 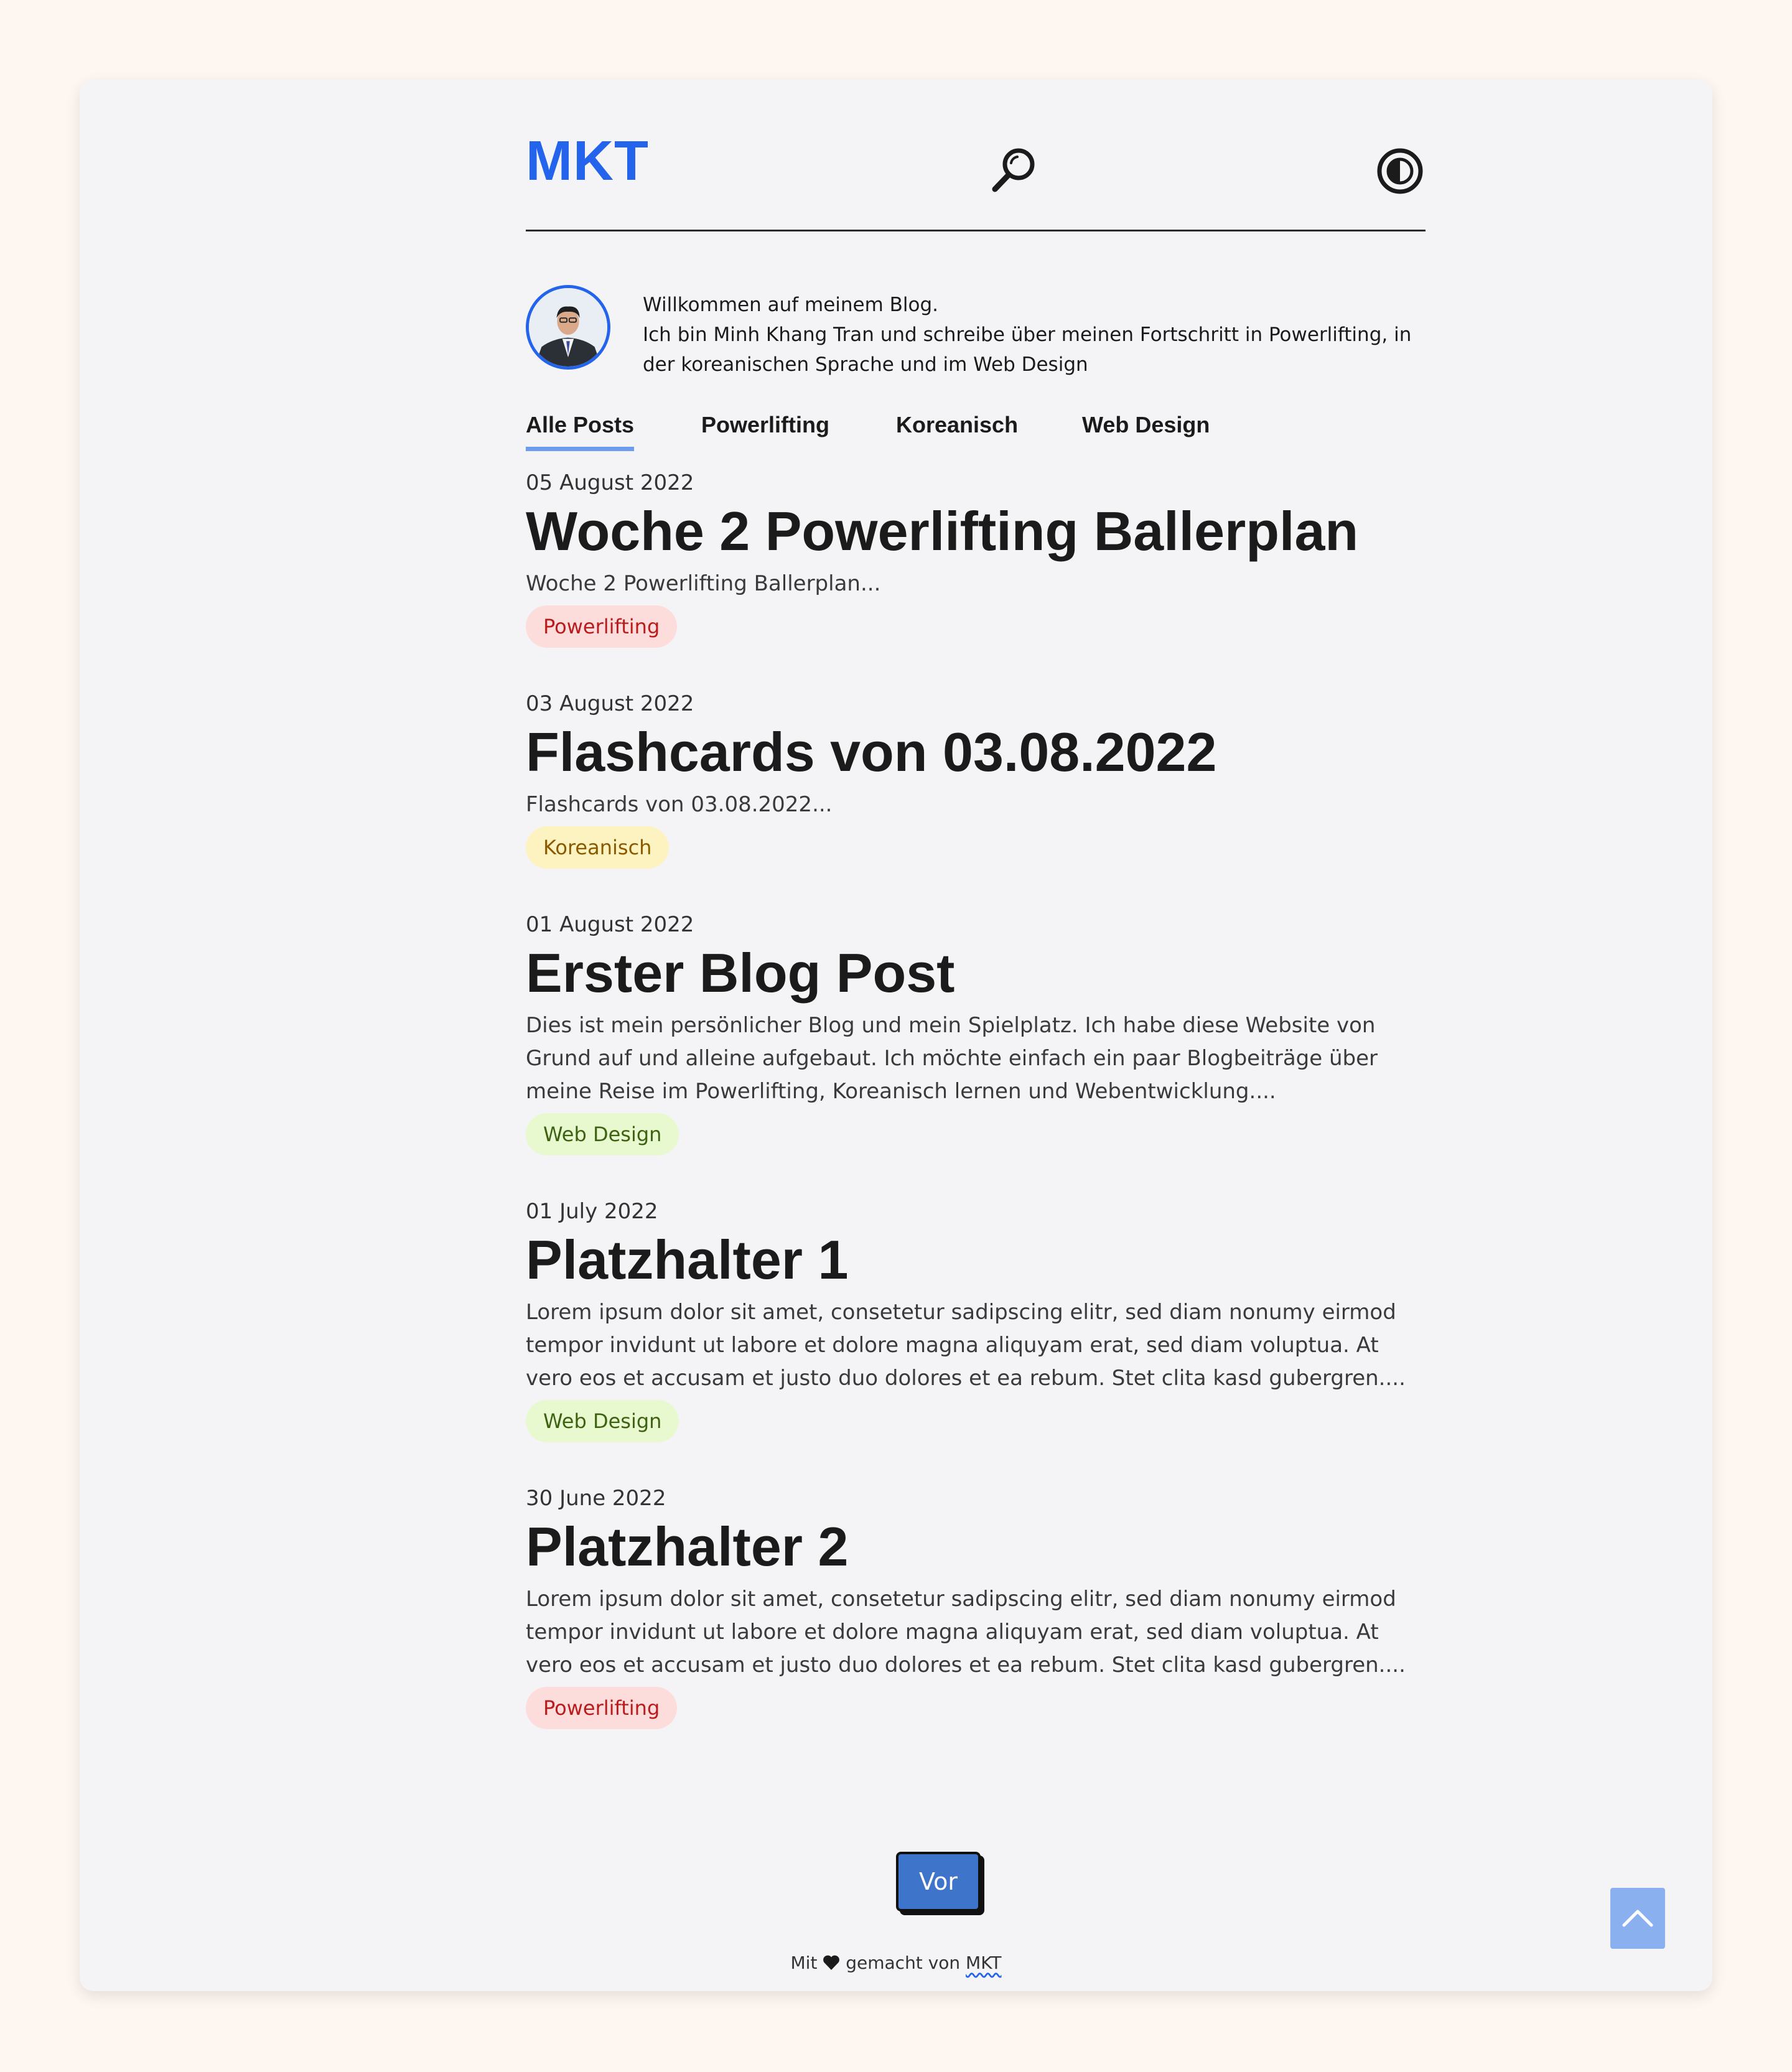 I want to click on tab-powerlifting: Powerlifting, so click(x=765, y=430).